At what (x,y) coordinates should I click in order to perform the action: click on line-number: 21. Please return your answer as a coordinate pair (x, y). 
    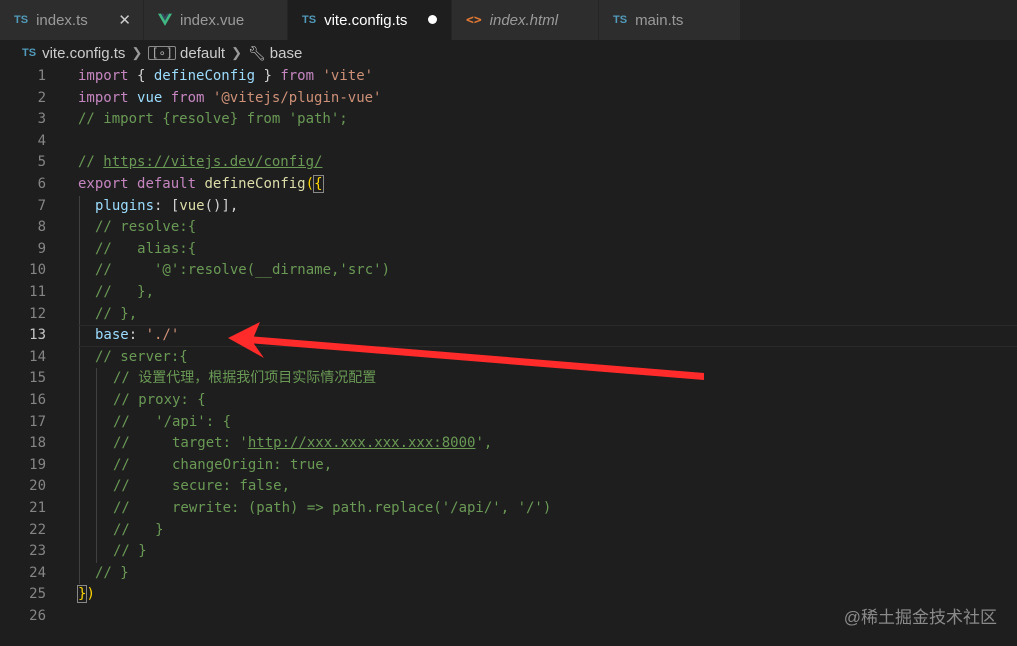
    Looking at the image, I should click on (37, 508).